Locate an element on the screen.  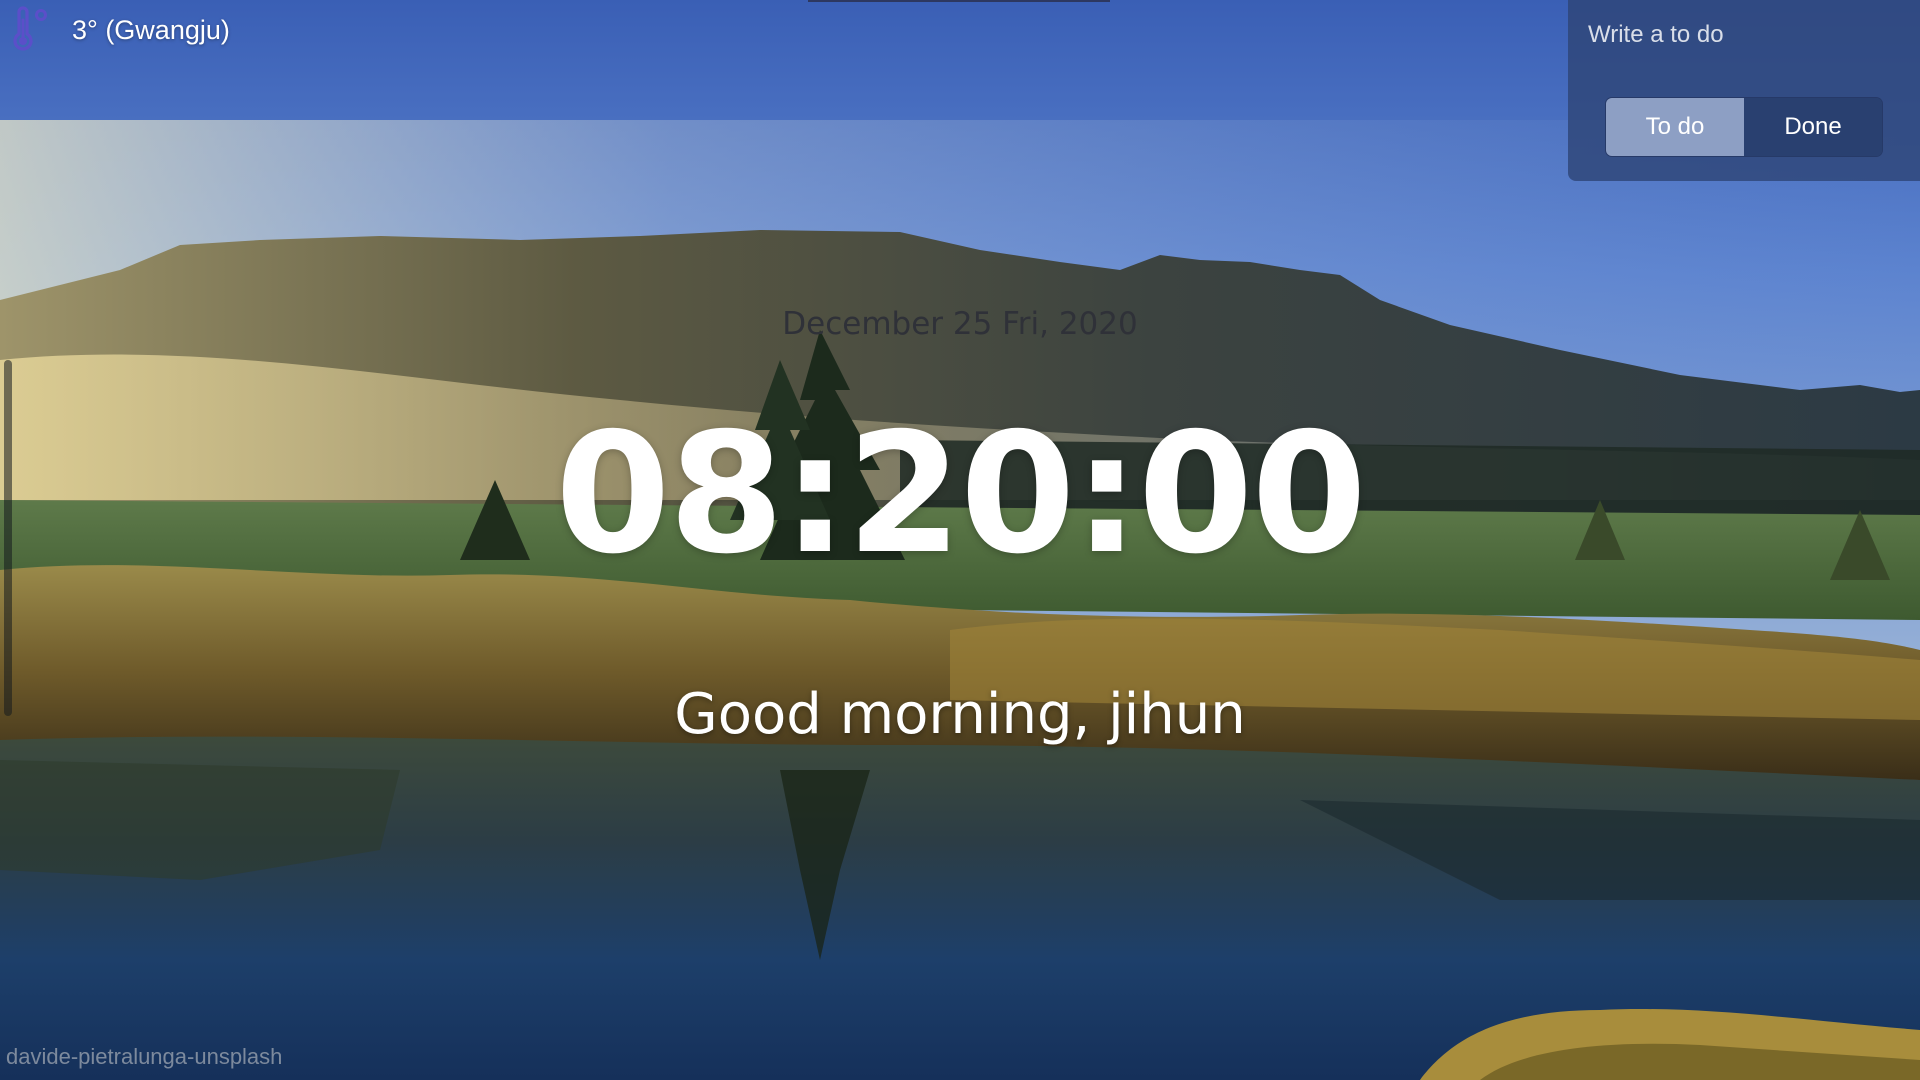
todo-tabs: To do Done is located at coordinates (1744, 127).